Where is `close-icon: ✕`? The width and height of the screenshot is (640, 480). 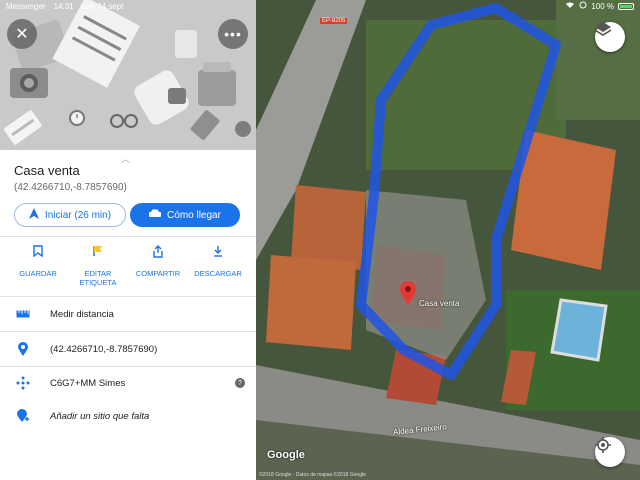 close-icon: ✕ is located at coordinates (22, 34).